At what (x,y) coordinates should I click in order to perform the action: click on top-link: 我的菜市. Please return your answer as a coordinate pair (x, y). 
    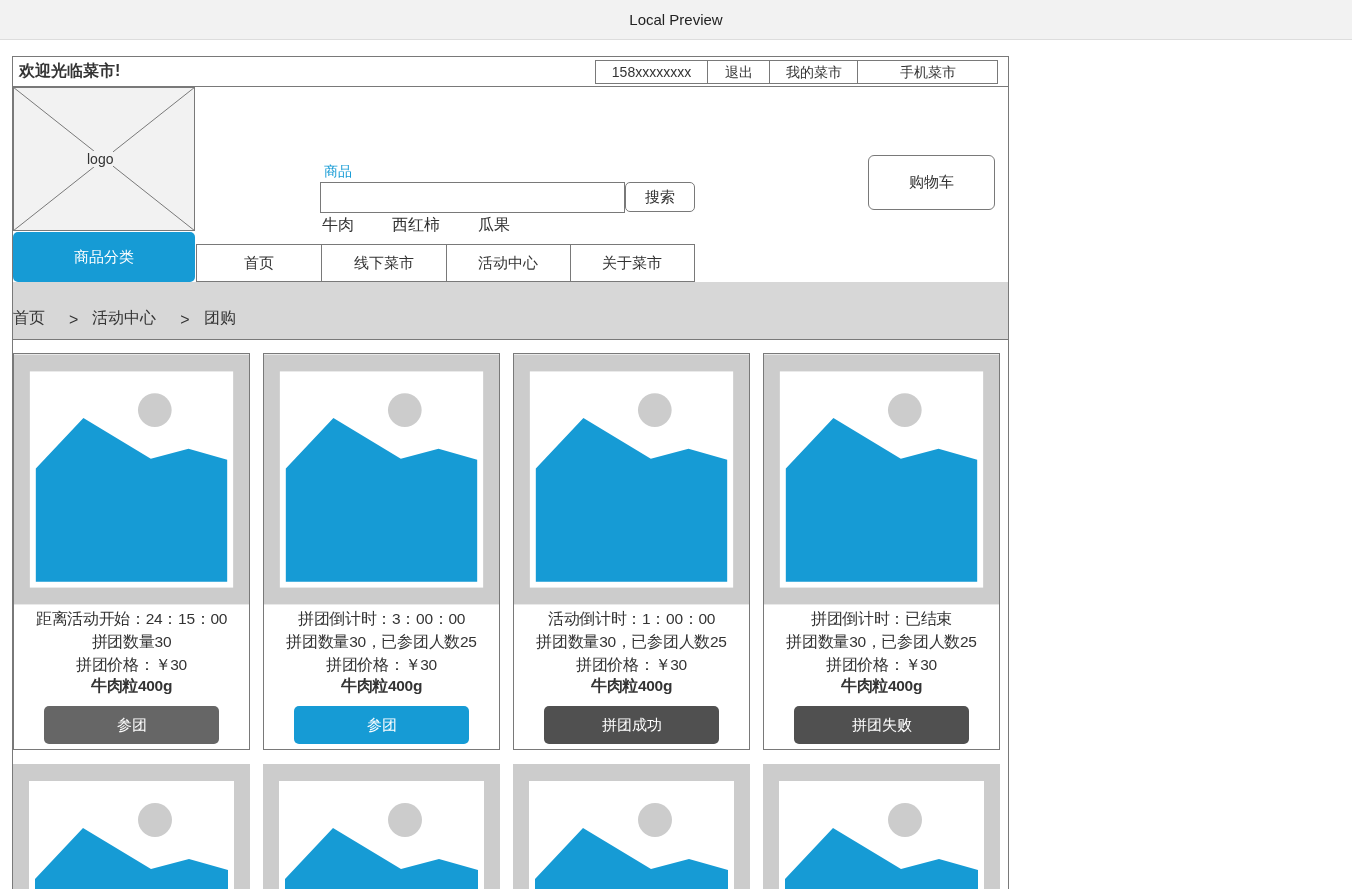
    Looking at the image, I should click on (813, 71).